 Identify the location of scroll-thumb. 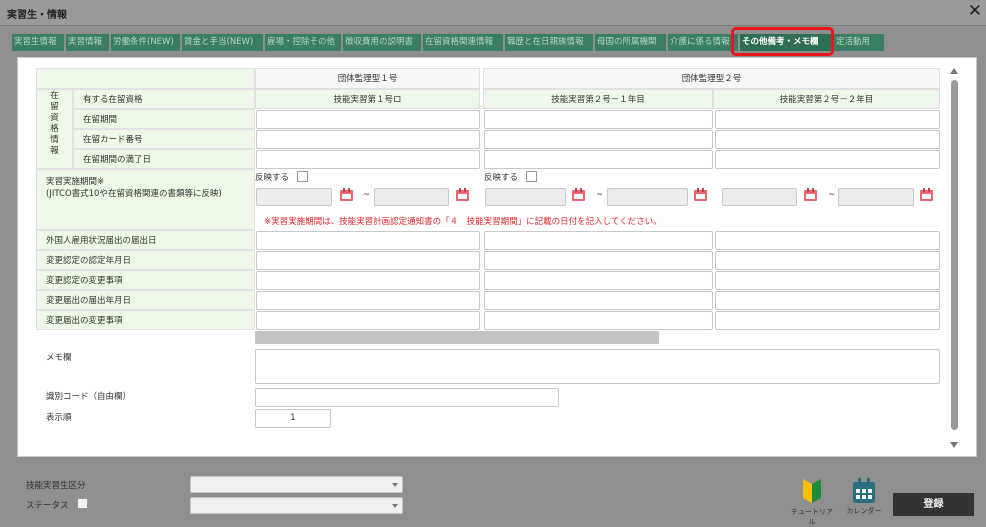
(954, 255).